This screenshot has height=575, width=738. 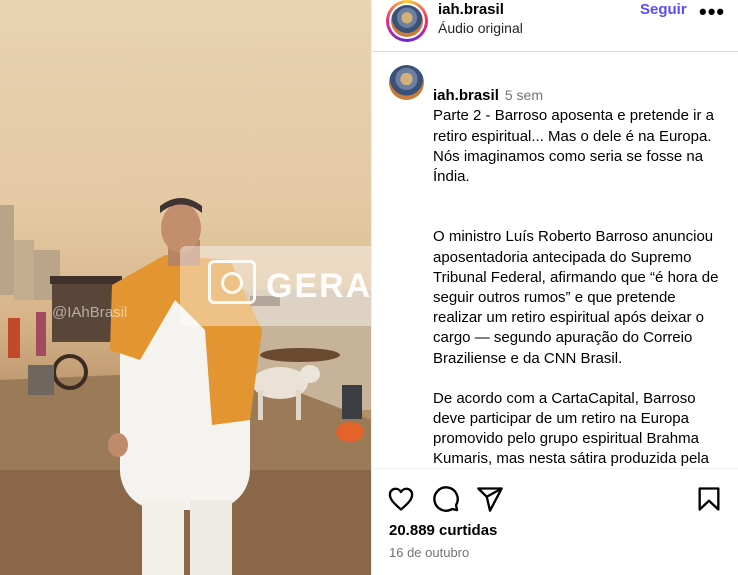 I want to click on caption-time: 5 sem, so click(x=524, y=95).